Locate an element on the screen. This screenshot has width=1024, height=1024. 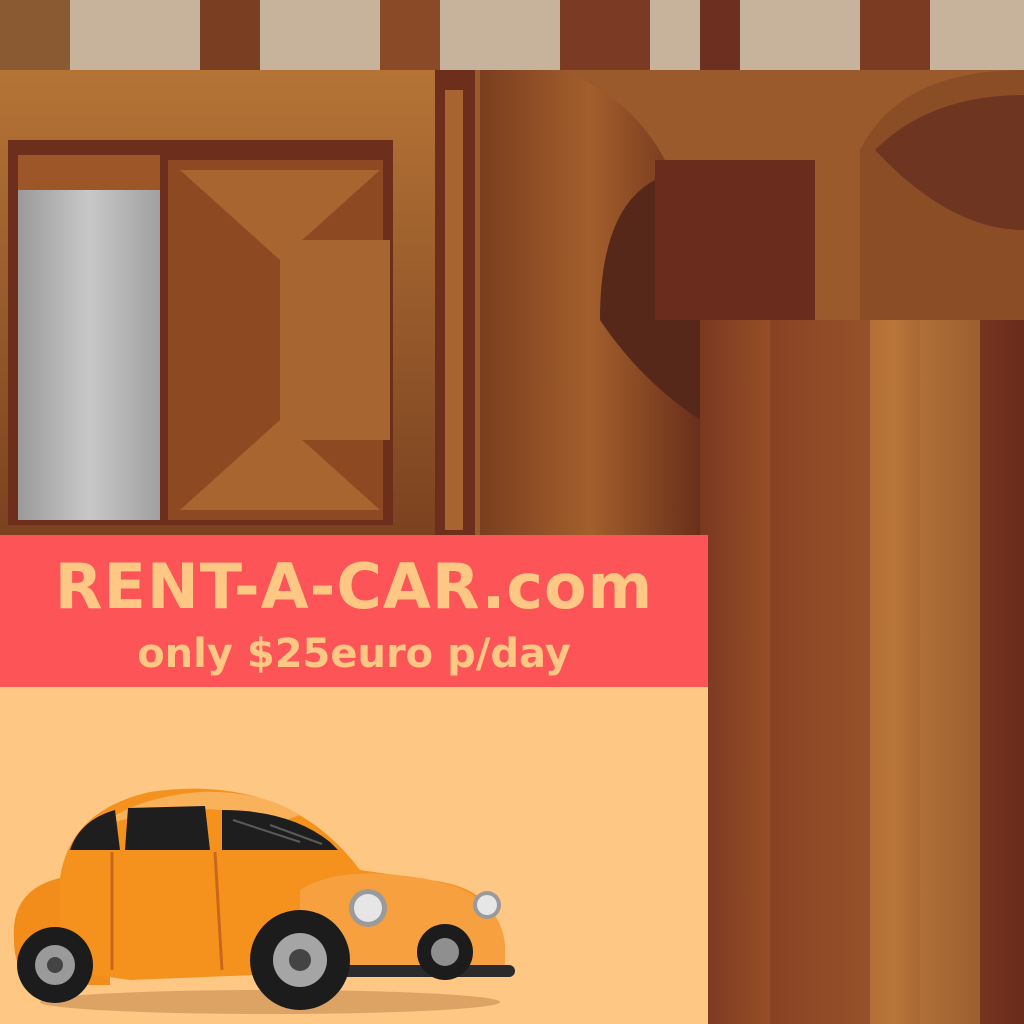
ad-price-tagline: only $25euro p/day is located at coordinates (354, 654).